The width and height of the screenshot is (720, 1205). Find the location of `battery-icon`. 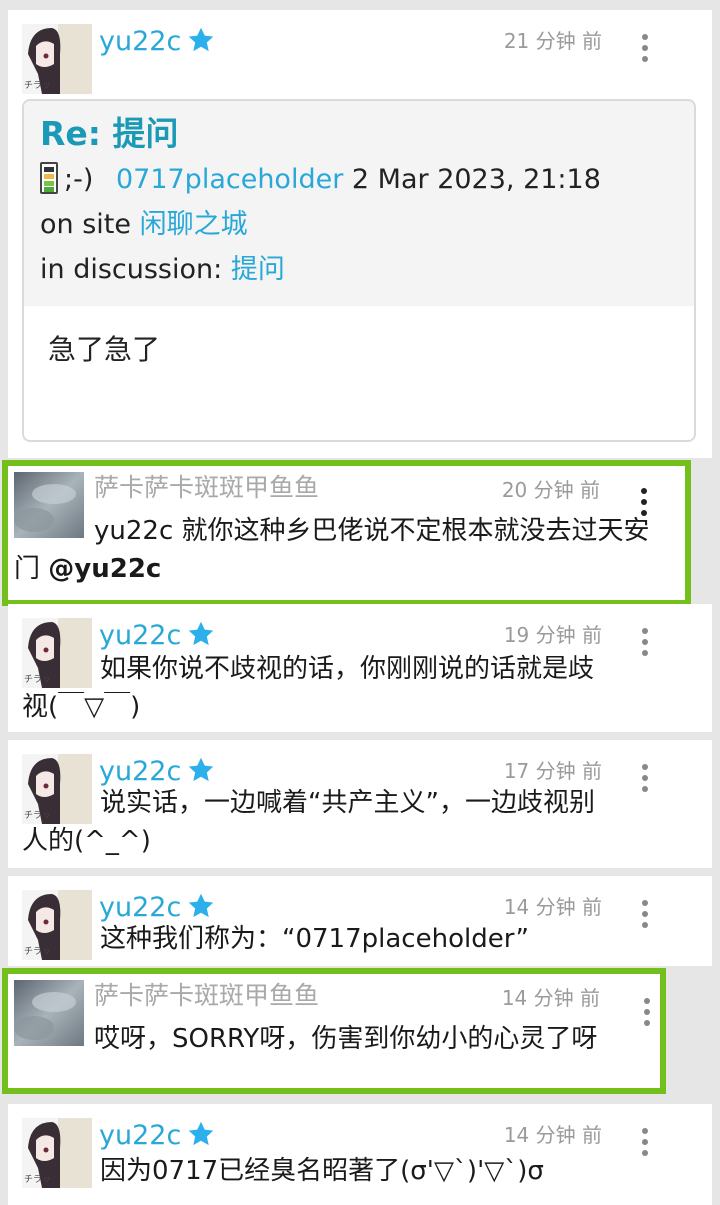

battery-icon is located at coordinates (49, 178).